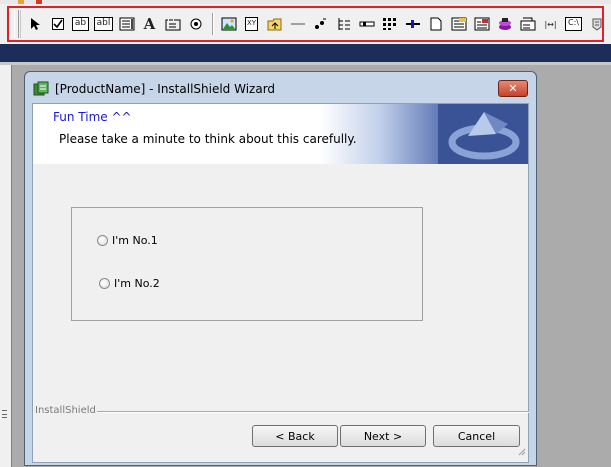 The height and width of the screenshot is (467, 611). What do you see at coordinates (4, 414) in the screenshot?
I see `splitter-grip-icon` at bounding box center [4, 414].